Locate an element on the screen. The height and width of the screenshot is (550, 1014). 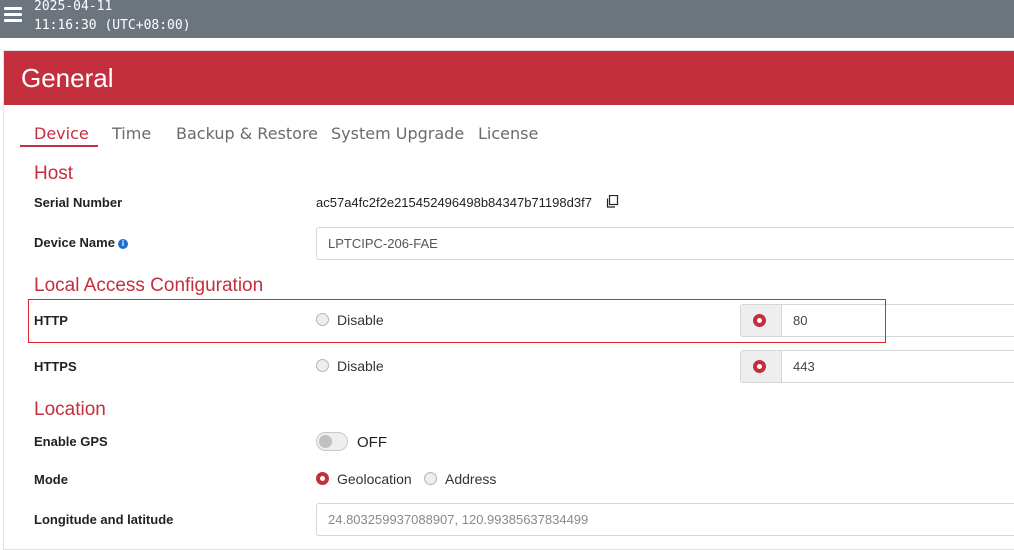
section-title-location: Location is located at coordinates (70, 409).